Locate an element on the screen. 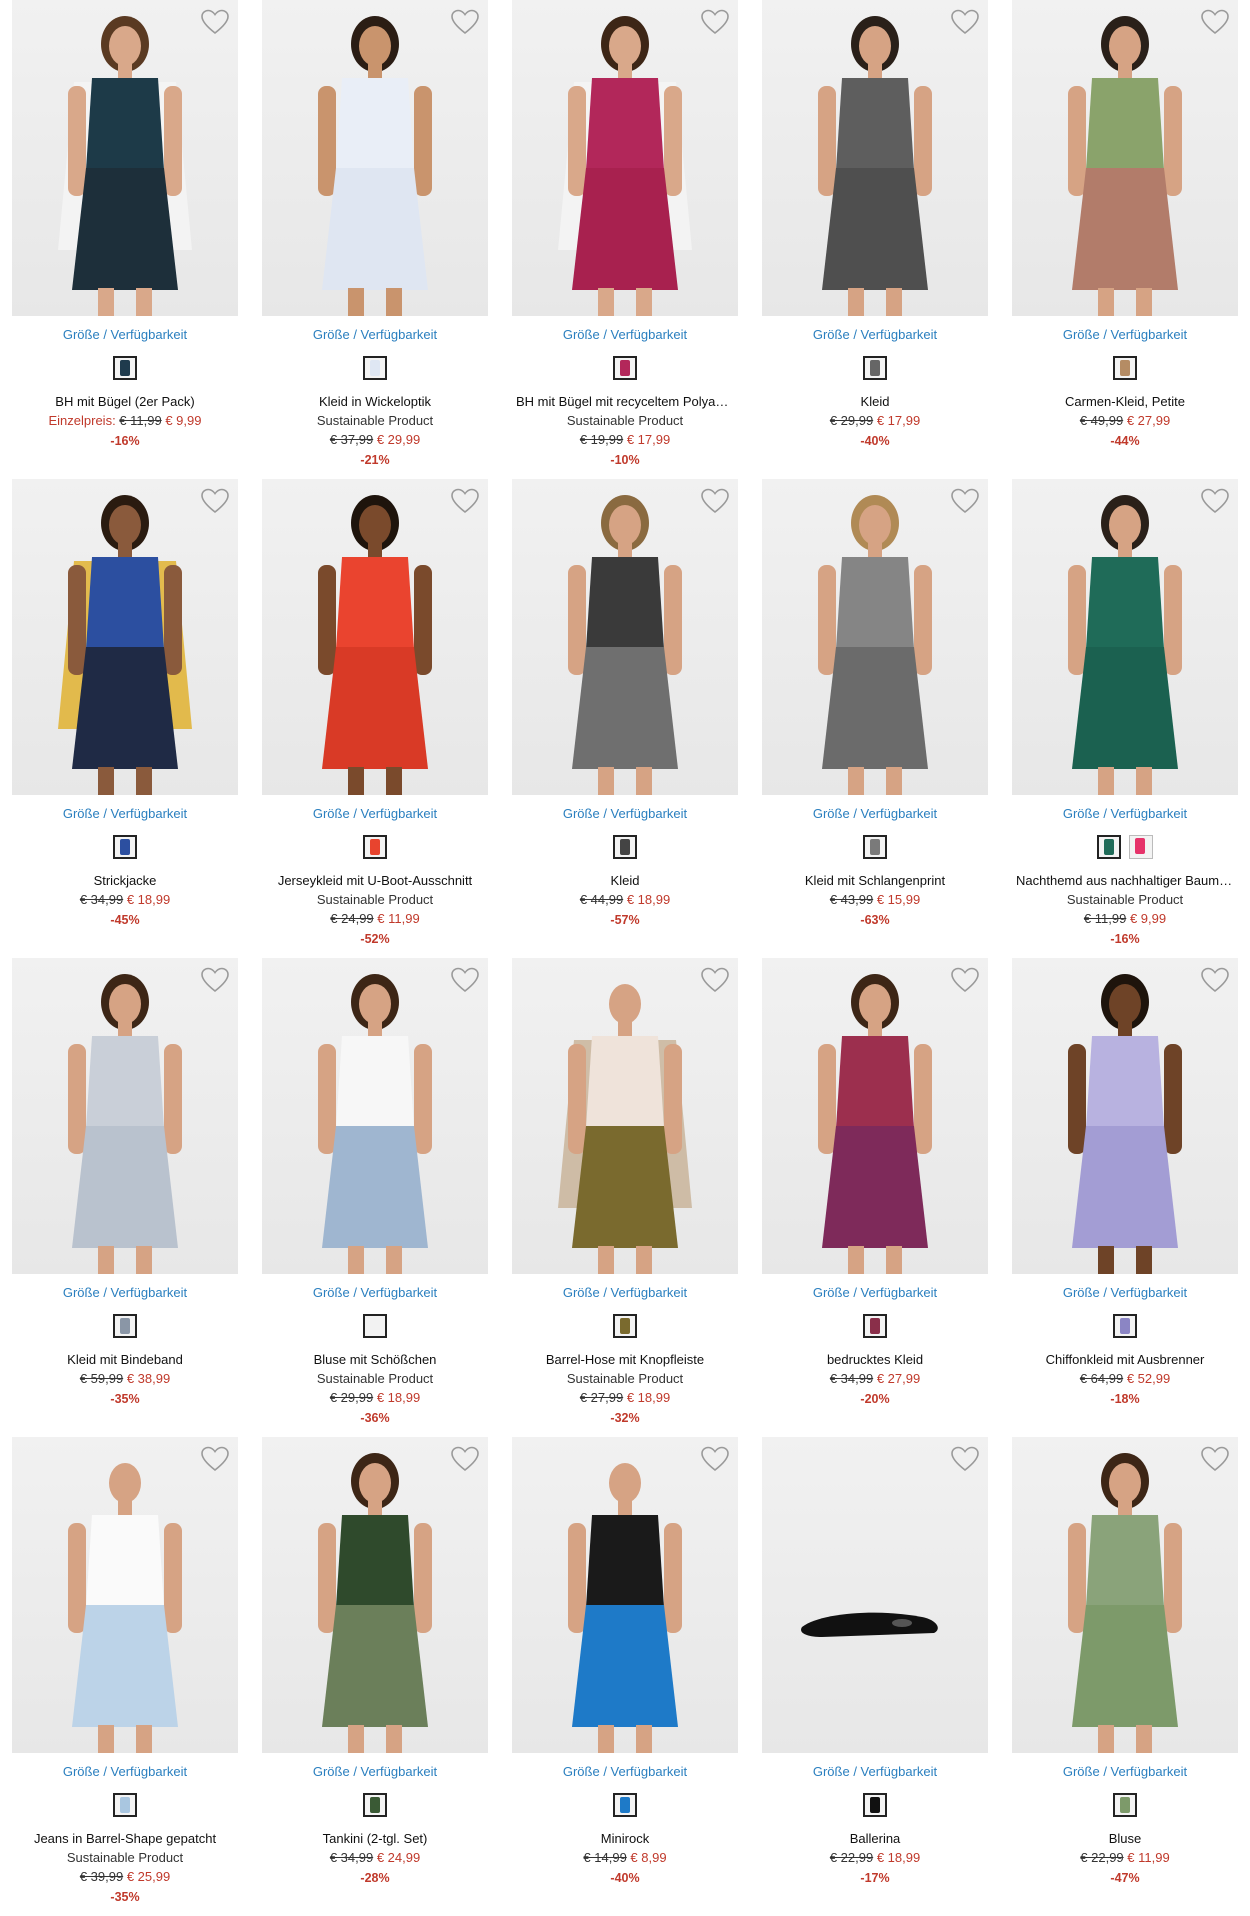 The image size is (1250, 1916). product-title: Jeans in Barrel-Shape gepatcht is located at coordinates (125, 1838).